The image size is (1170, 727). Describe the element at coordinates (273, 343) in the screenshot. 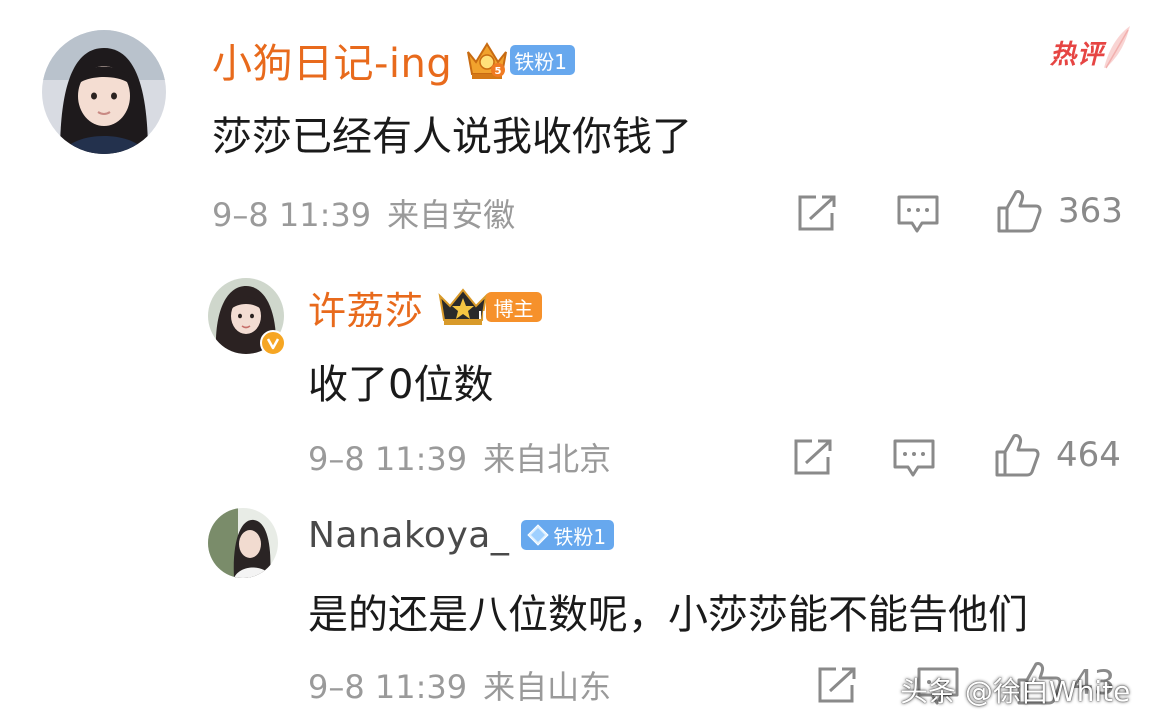

I see `verified-icon` at that location.